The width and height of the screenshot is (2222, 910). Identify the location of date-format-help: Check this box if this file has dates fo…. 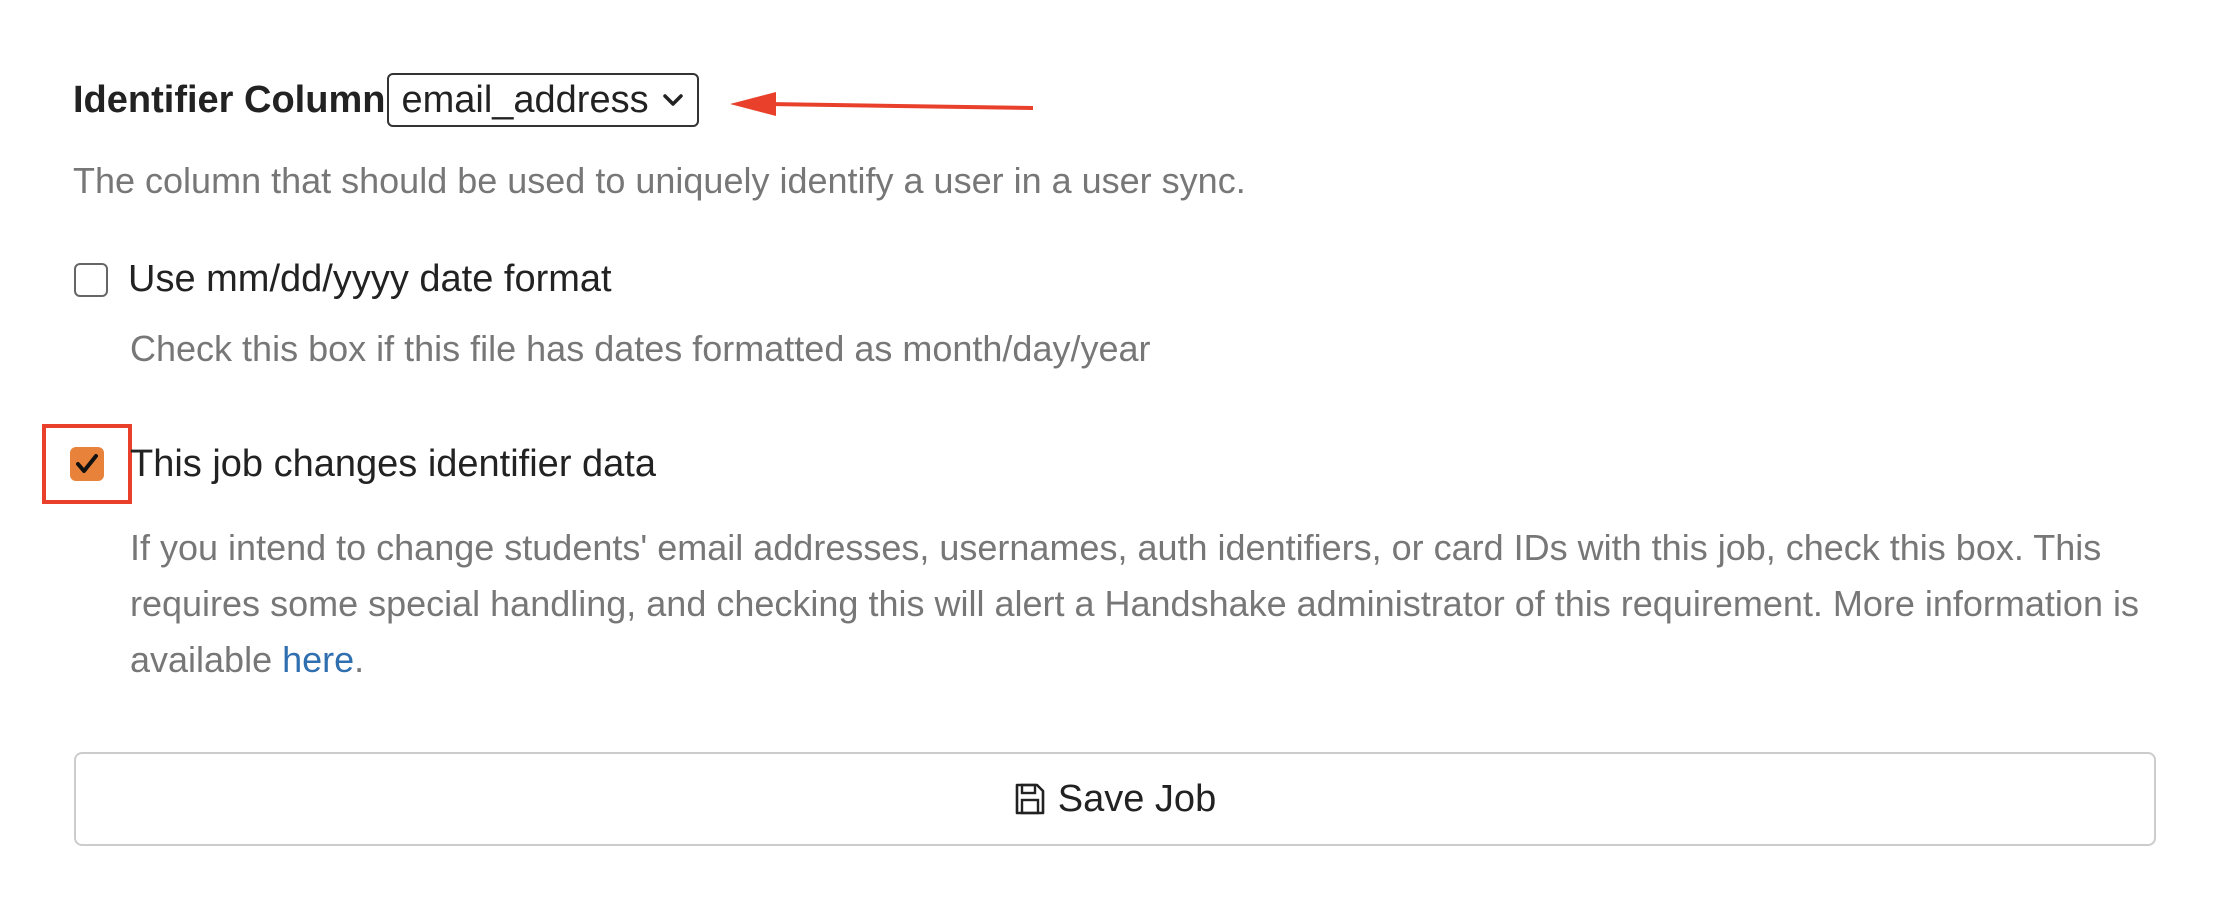
(640, 348).